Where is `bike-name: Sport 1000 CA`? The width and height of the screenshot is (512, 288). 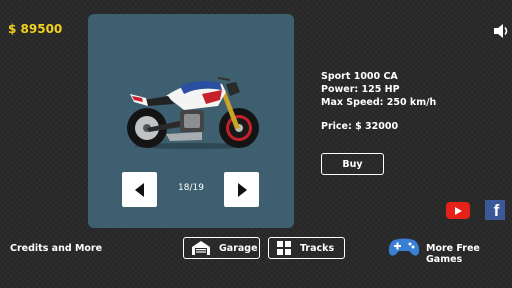
bike-name: Sport 1000 CA is located at coordinates (359, 76).